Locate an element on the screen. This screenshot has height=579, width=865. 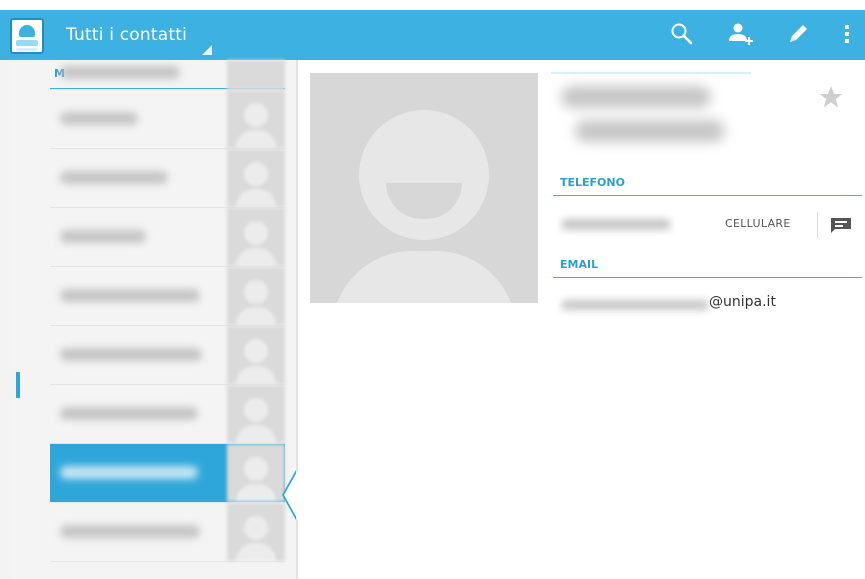
fast-scroll-indicator is located at coordinates (18, 385).